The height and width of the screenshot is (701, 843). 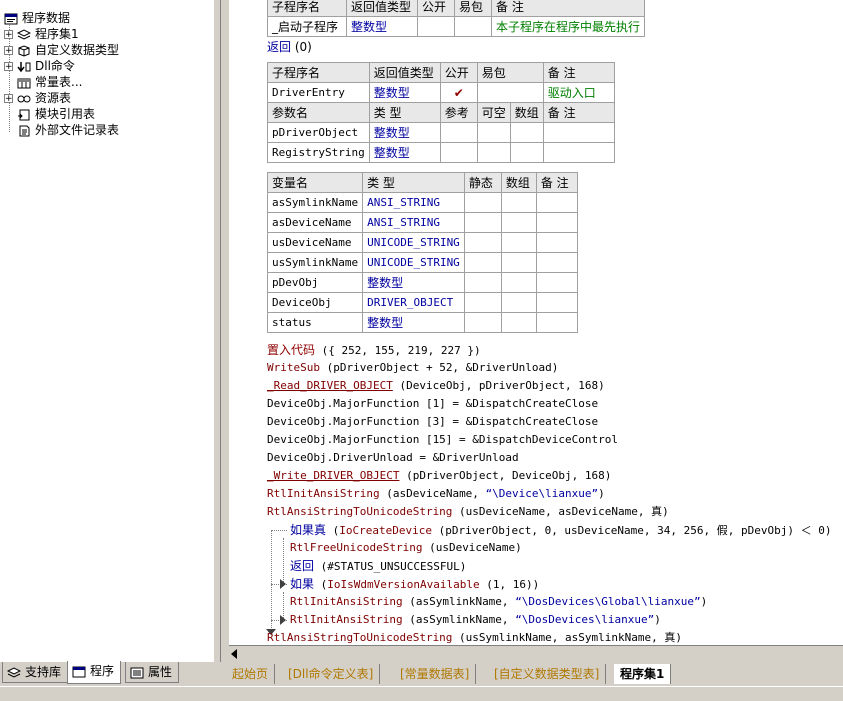 I want to click on param-name-cell: RegistryString, so click(x=318, y=152).